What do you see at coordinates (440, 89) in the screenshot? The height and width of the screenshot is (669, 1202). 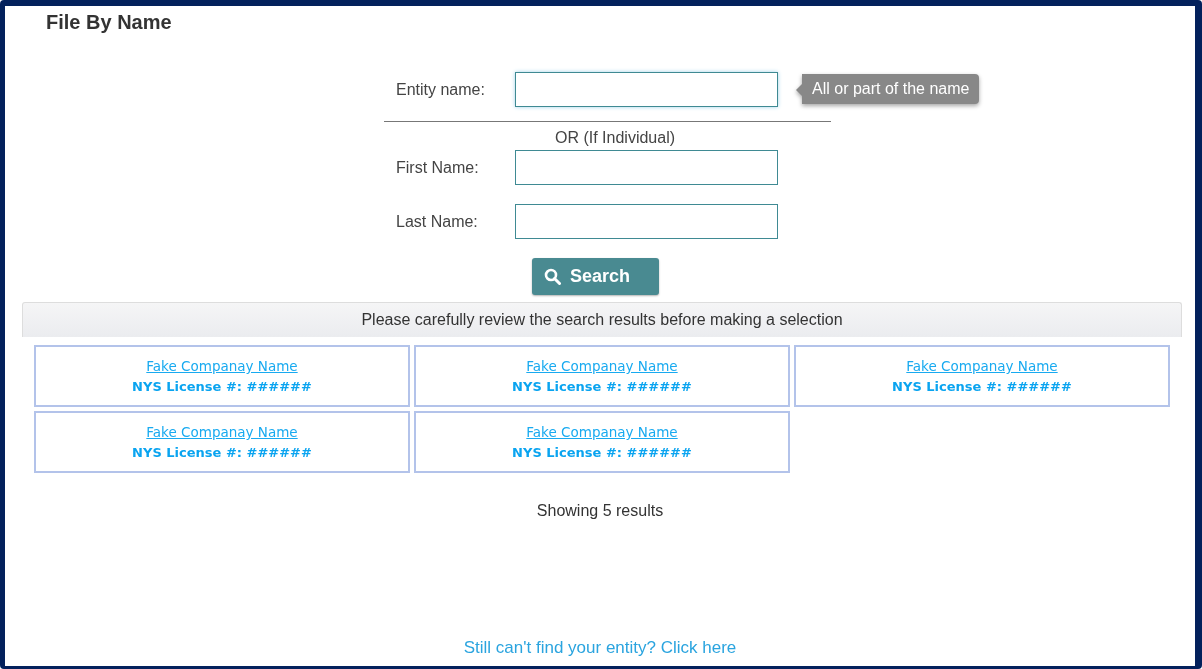 I see `field-label: Entity name:` at bounding box center [440, 89].